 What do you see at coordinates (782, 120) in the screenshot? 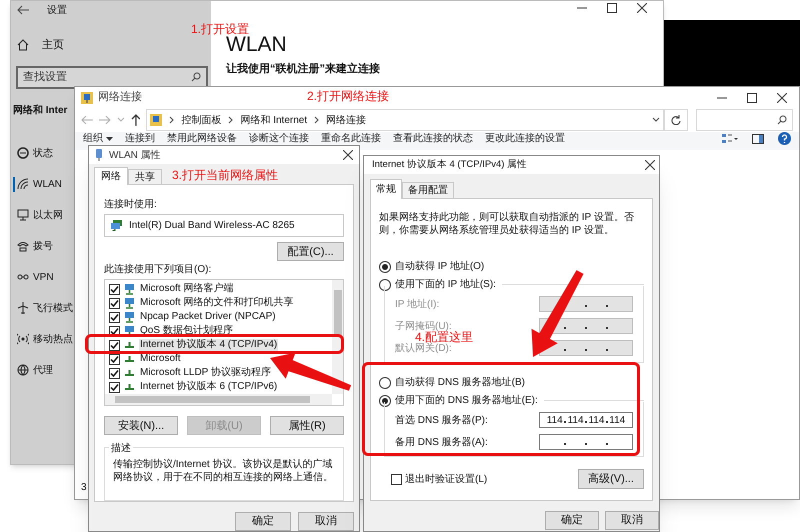
I see `search-icon` at bounding box center [782, 120].